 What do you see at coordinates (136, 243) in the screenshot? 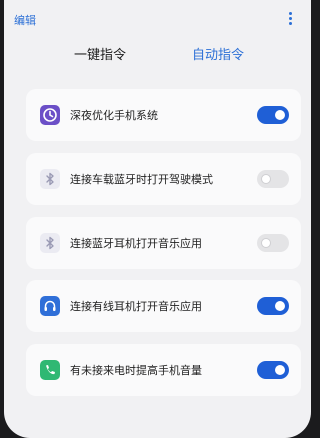
I see `item-label: 连接蓝牙耳机打开音乐应用` at bounding box center [136, 243].